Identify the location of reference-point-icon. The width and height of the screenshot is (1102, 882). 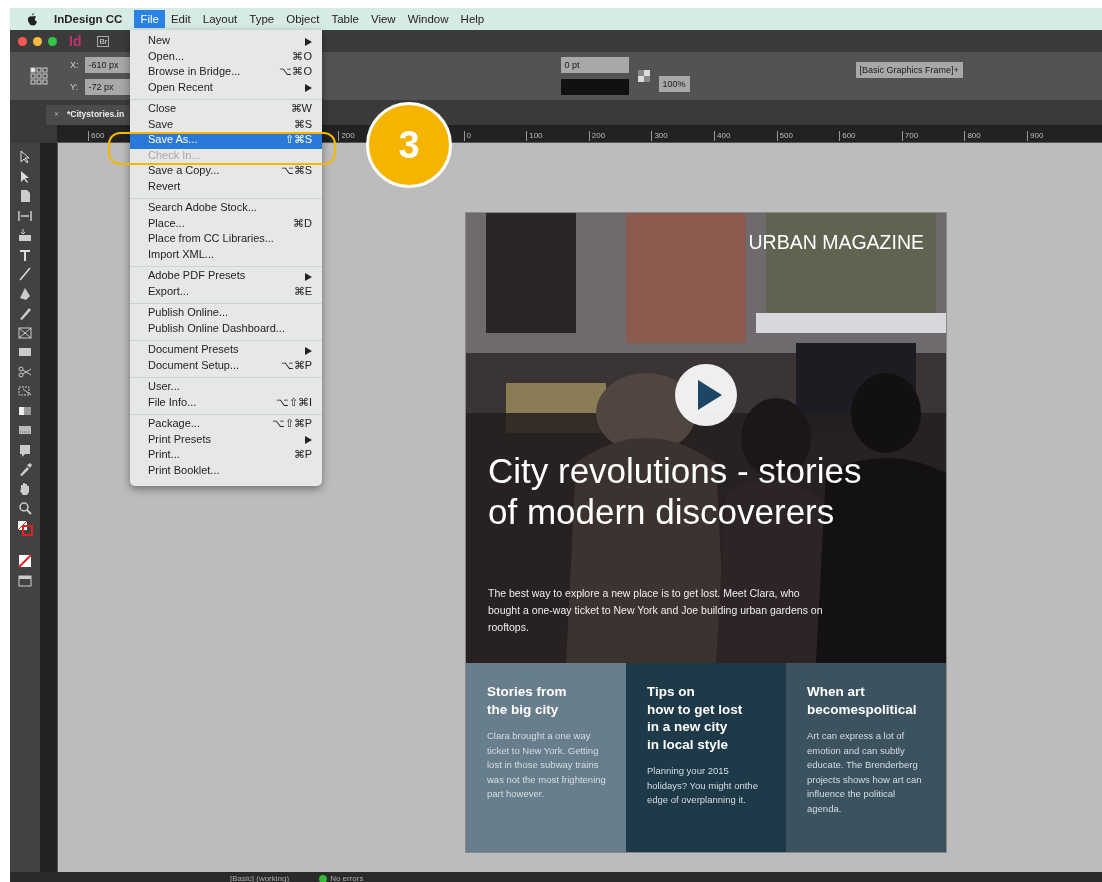
(39, 76).